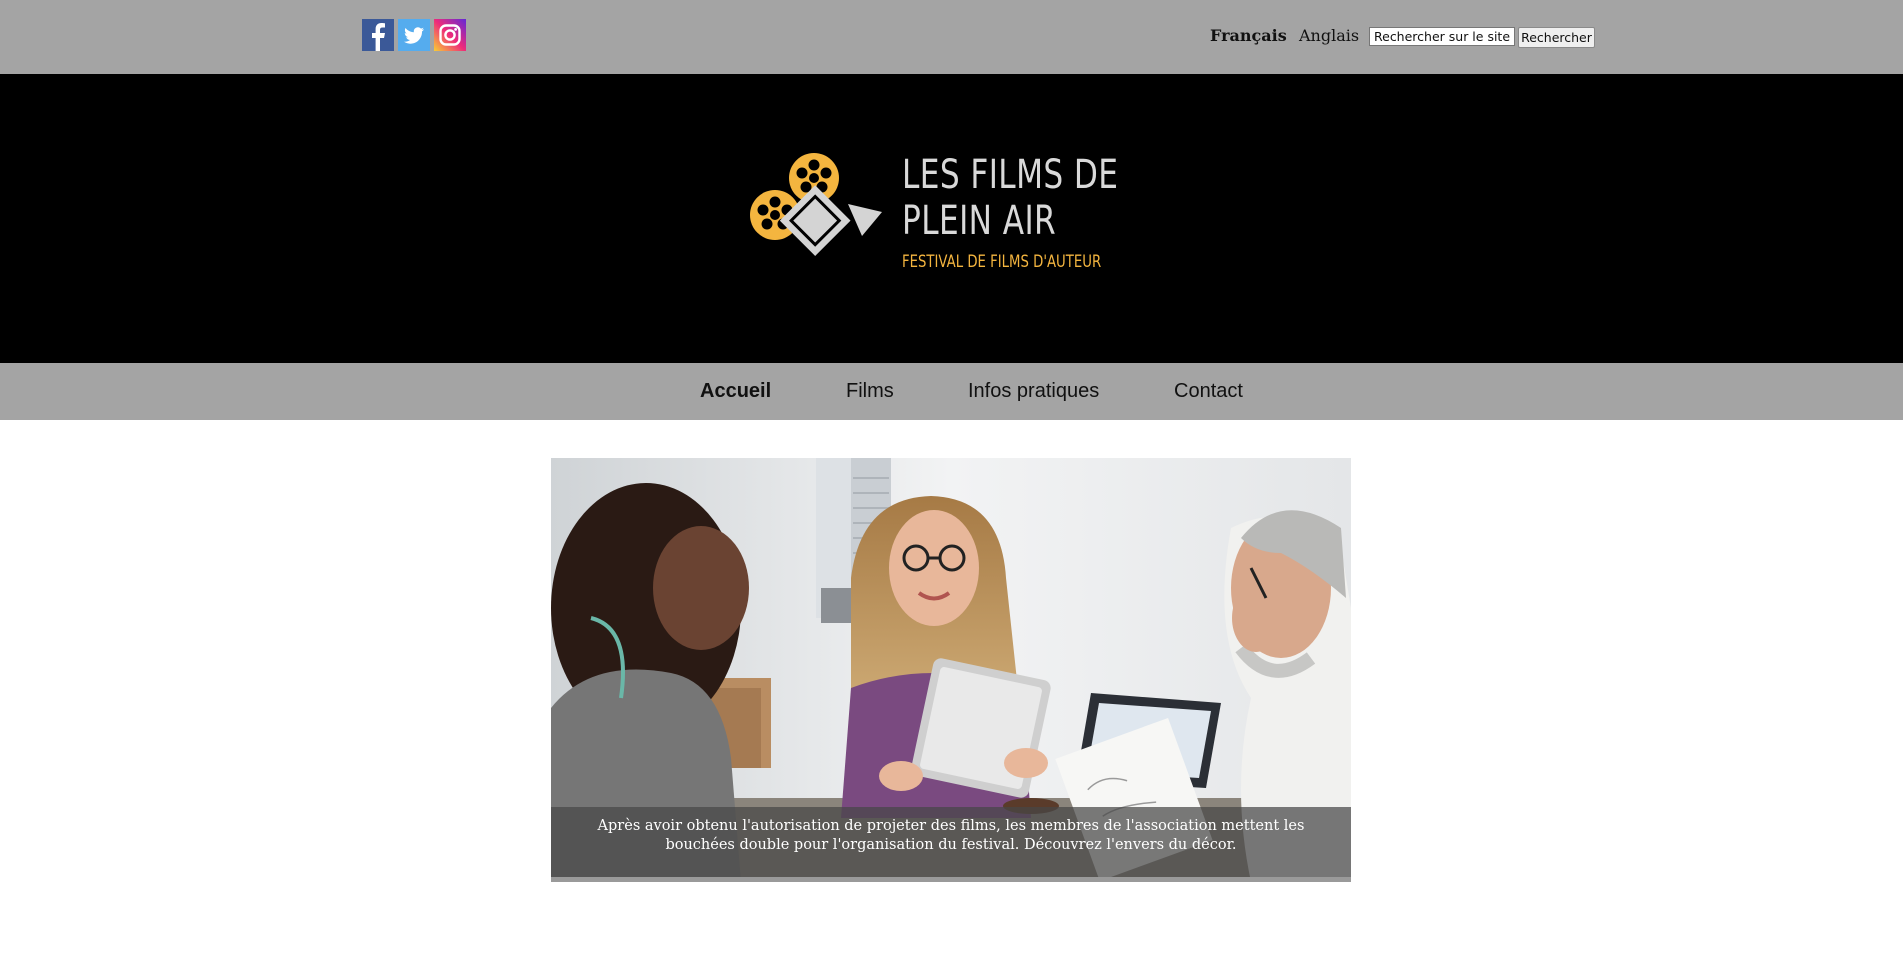  Describe the element at coordinates (450, 35) in the screenshot. I see `instagram-icon` at that location.